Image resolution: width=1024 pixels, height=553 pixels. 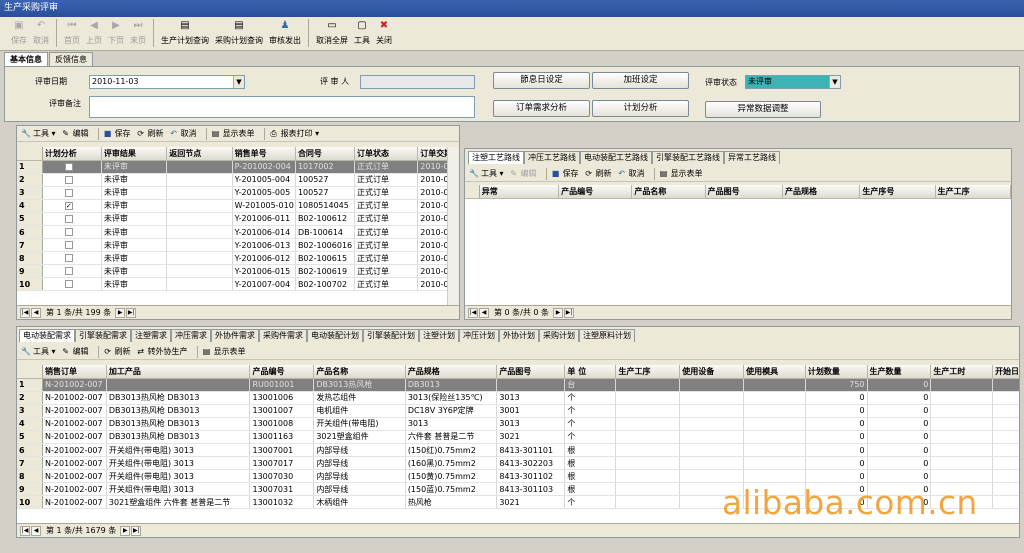 What do you see at coordinates (232, 180) in the screenshot?
I see `table-row: 2 未评审 Y-201005-004100527正式订单2010-06-0` at bounding box center [232, 180].